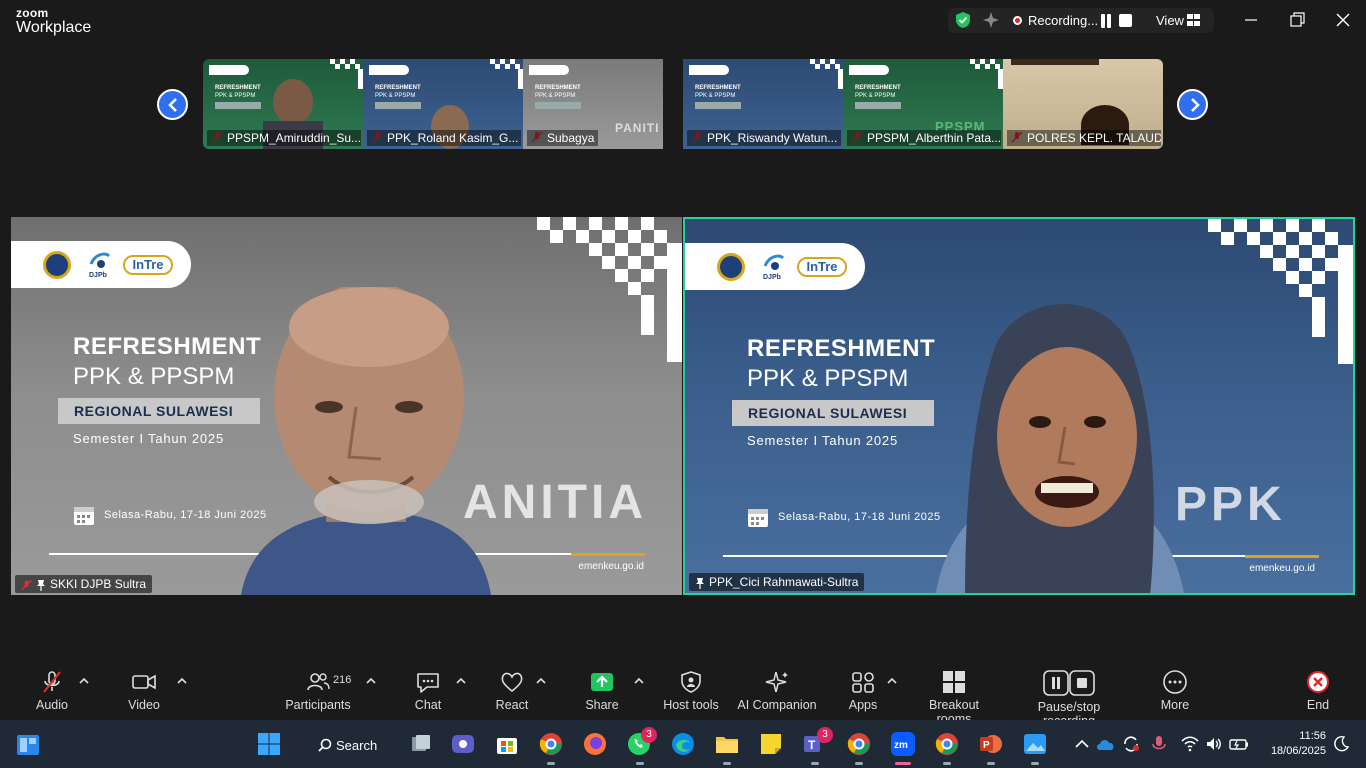 This screenshot has width=1366, height=768. I want to click on video-button: Video, so click(144, 691).